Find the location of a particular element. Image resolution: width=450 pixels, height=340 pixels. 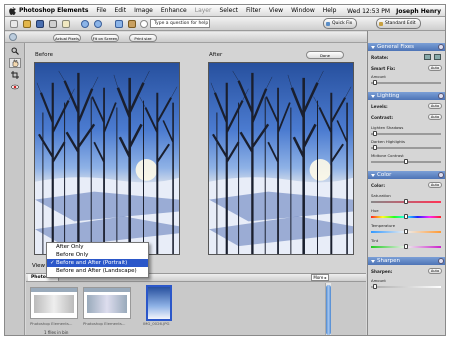

after-label: After is located at coordinates (216, 55).